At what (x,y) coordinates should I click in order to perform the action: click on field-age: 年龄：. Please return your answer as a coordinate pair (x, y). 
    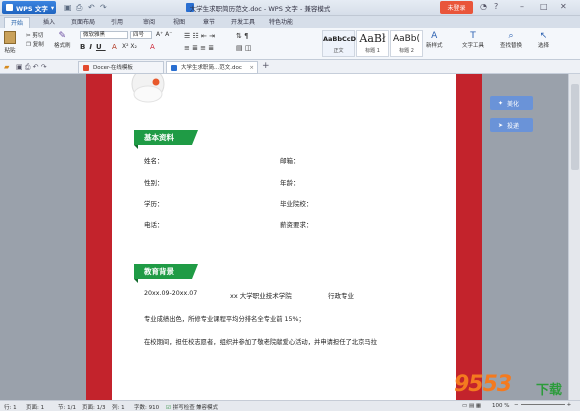
    Looking at the image, I should click on (290, 183).